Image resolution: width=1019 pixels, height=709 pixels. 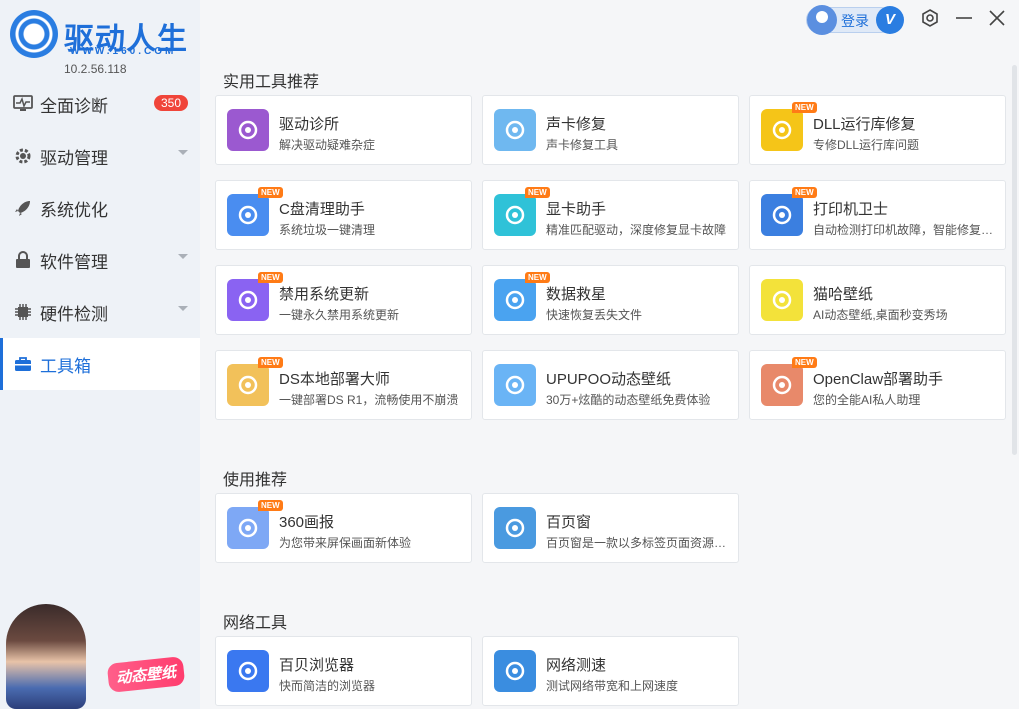 I want to click on notification-badge: 350, so click(x=170, y=103).